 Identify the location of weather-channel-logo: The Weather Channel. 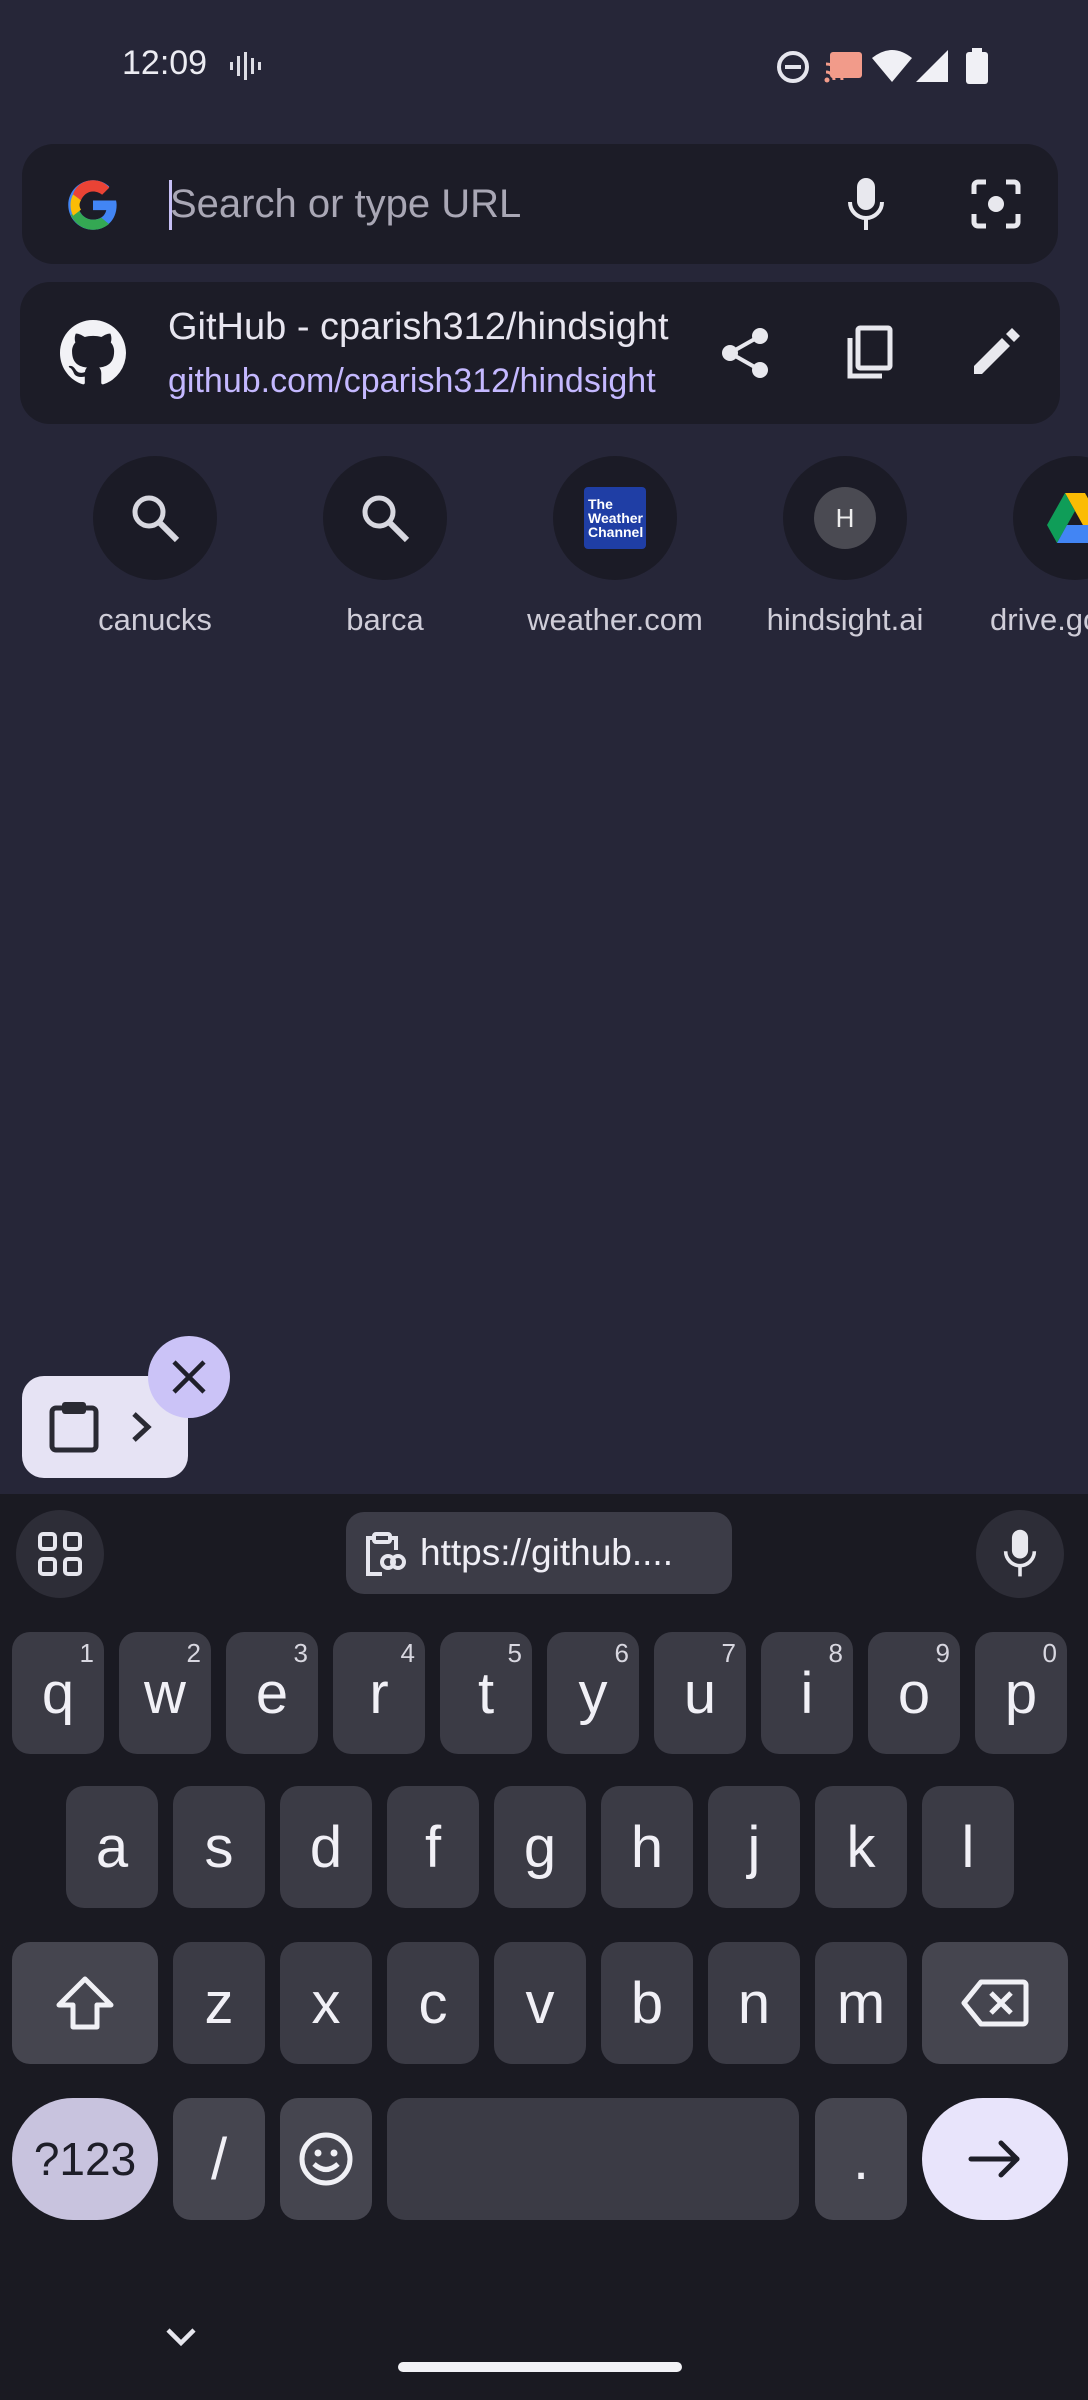
(615, 518).